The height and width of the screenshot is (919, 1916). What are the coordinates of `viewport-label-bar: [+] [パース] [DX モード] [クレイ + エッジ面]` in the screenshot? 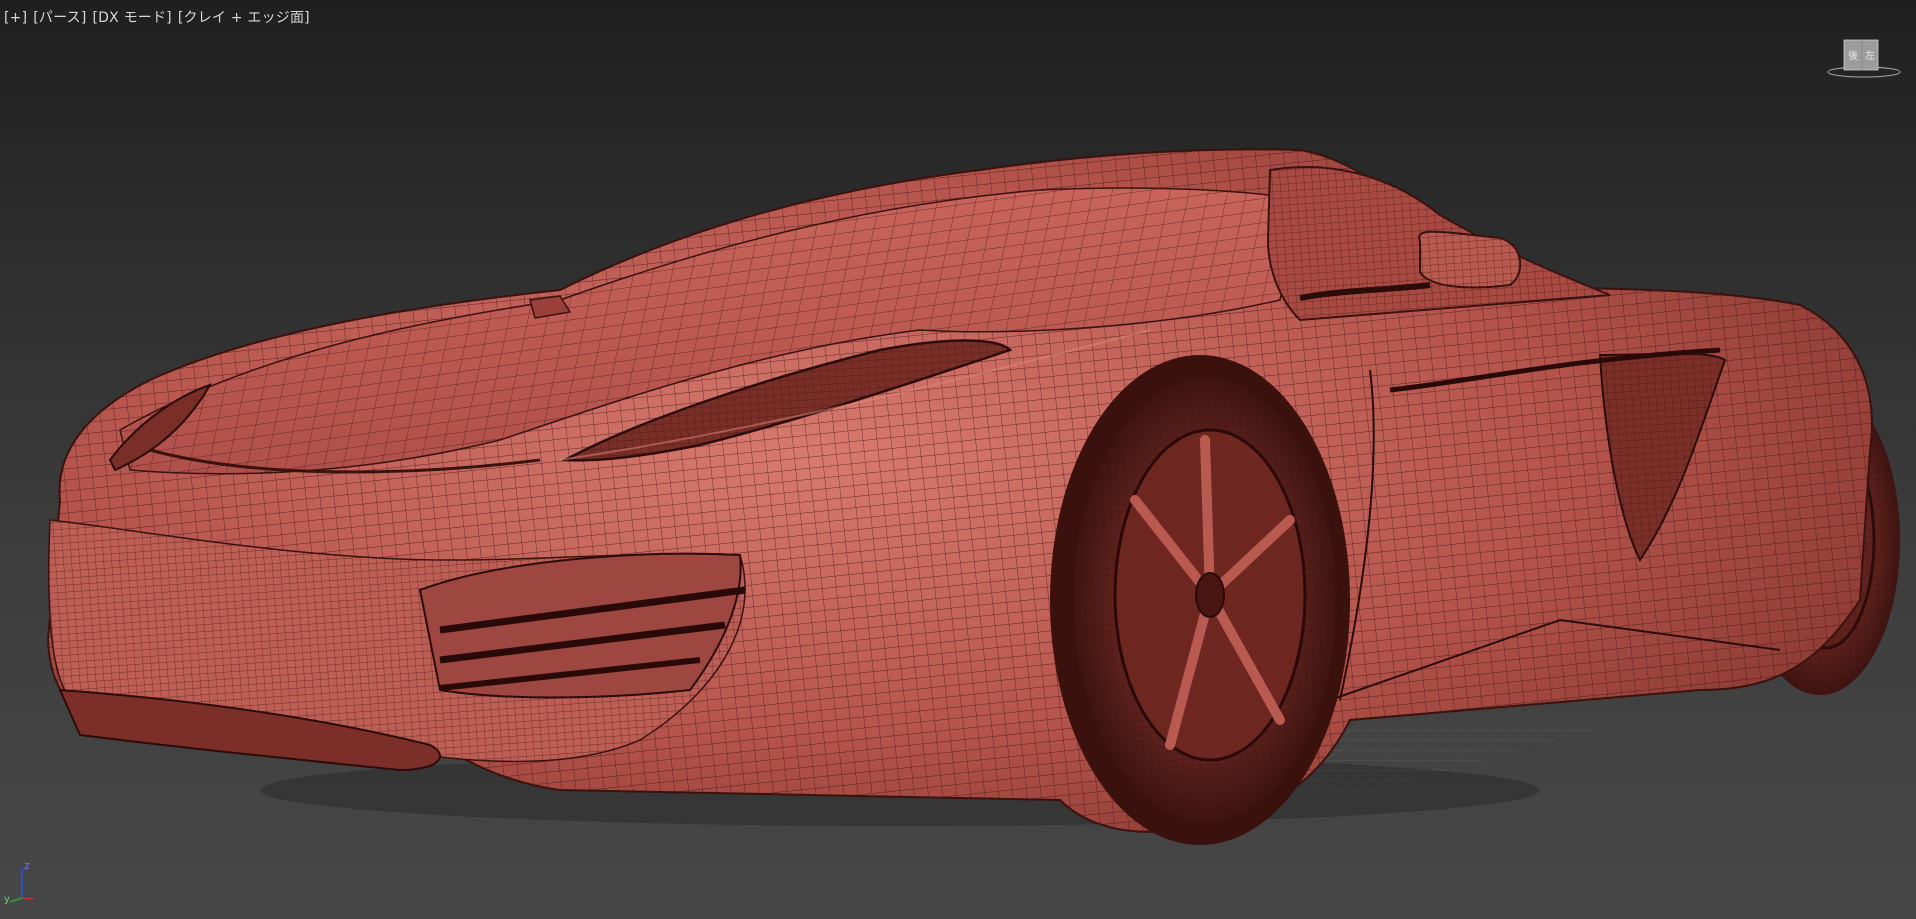 It's located at (160, 17).